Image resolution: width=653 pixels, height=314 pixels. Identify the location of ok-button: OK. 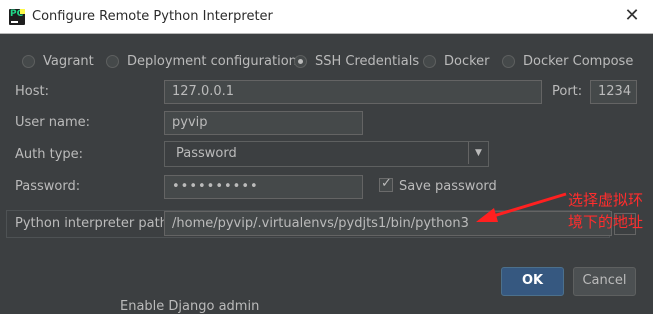
(532, 281).